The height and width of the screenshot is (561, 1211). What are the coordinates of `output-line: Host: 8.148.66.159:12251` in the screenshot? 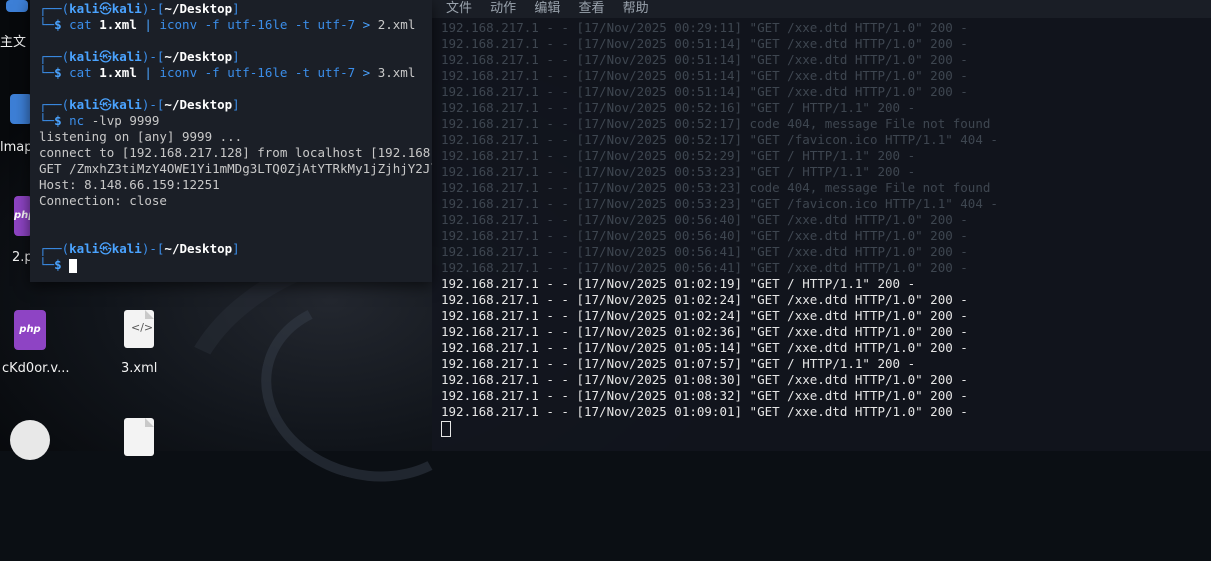 It's located at (129, 184).